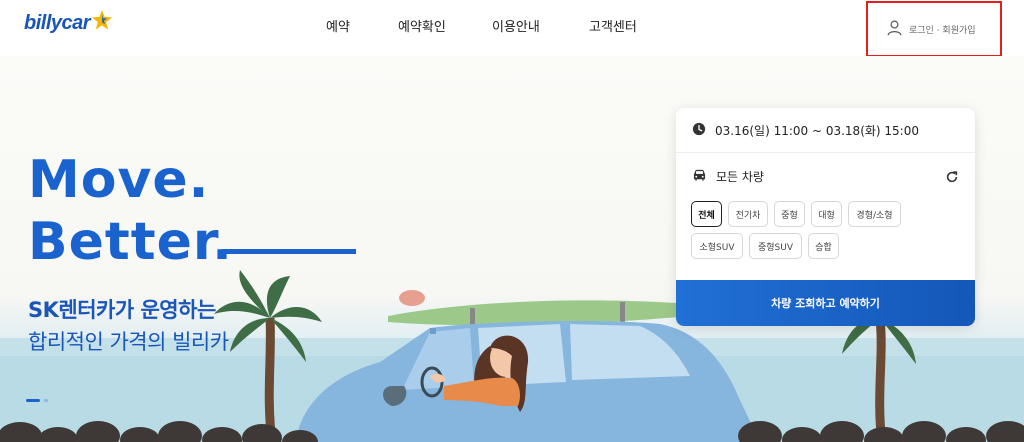  What do you see at coordinates (826, 214) in the screenshot?
I see `chip-large: 대형` at bounding box center [826, 214].